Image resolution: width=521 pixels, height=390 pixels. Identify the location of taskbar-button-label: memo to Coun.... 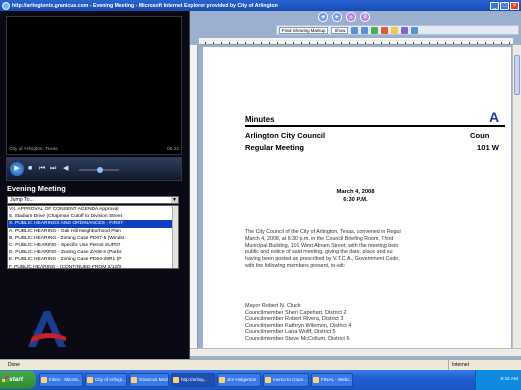
(290, 379).